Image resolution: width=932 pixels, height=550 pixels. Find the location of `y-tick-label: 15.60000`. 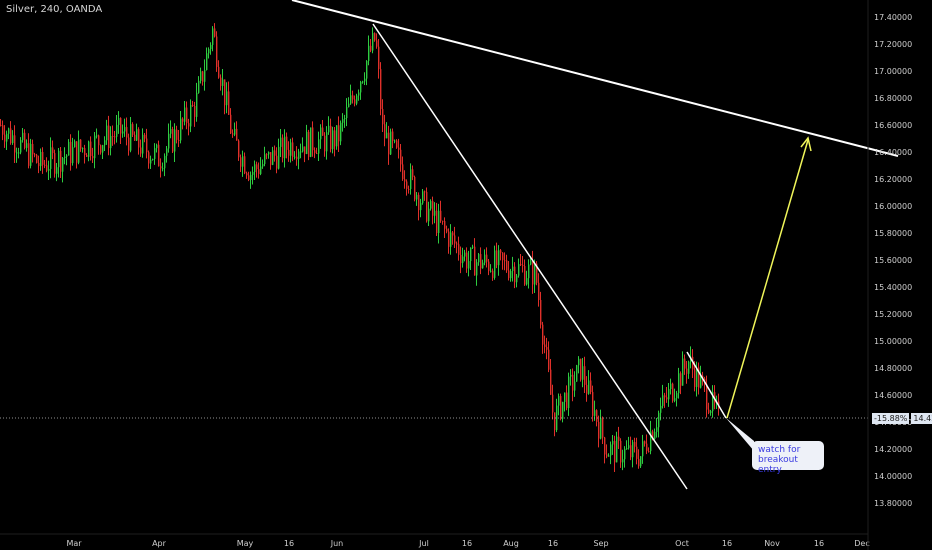

y-tick-label: 15.60000 is located at coordinates (893, 260).